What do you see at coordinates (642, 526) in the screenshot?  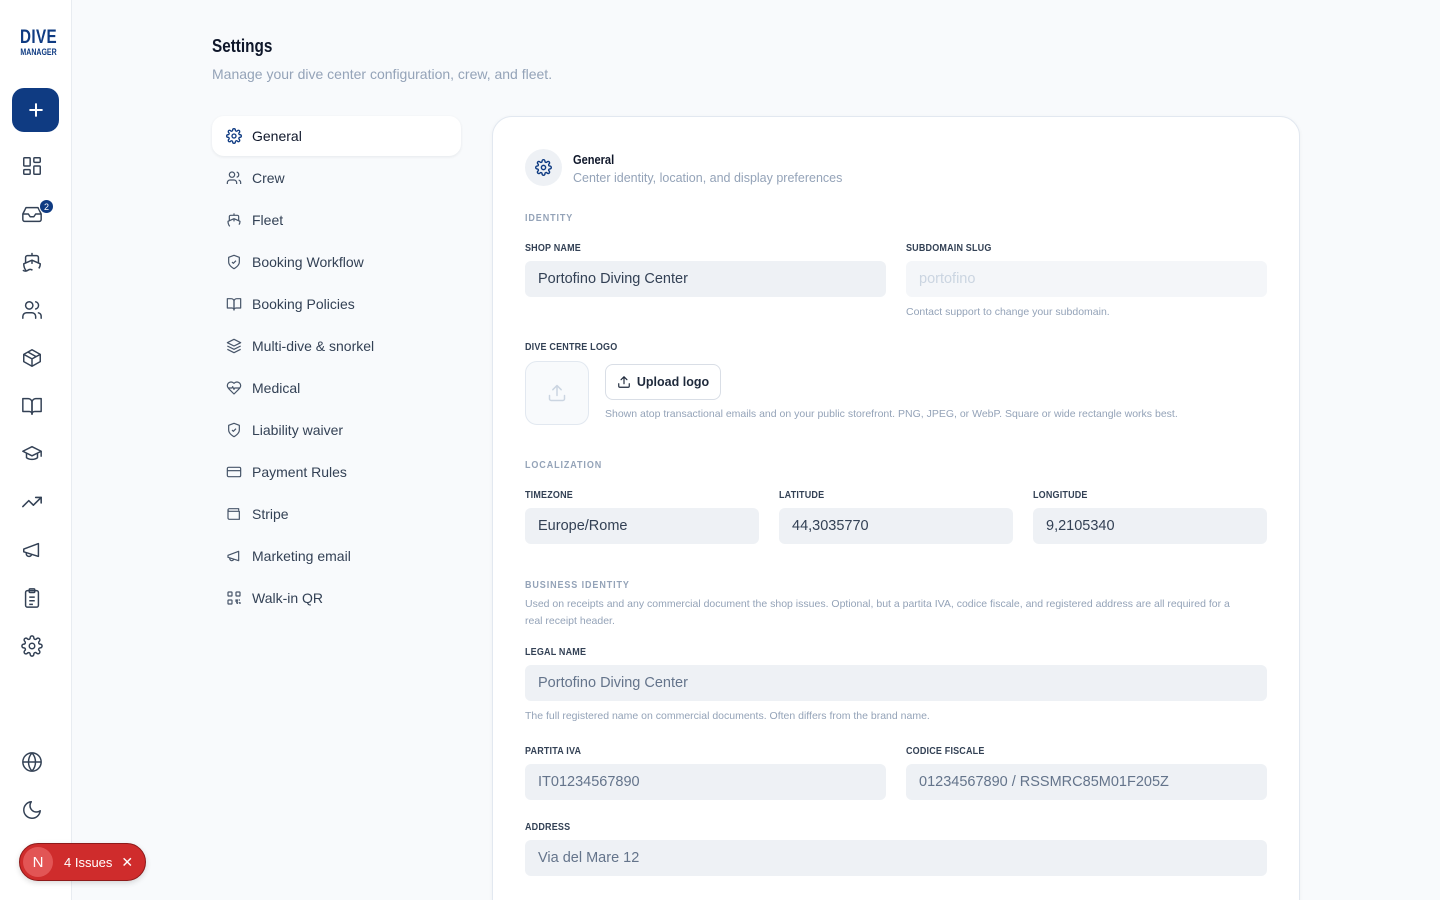 I see `timezone-select: Europe/Rome` at bounding box center [642, 526].